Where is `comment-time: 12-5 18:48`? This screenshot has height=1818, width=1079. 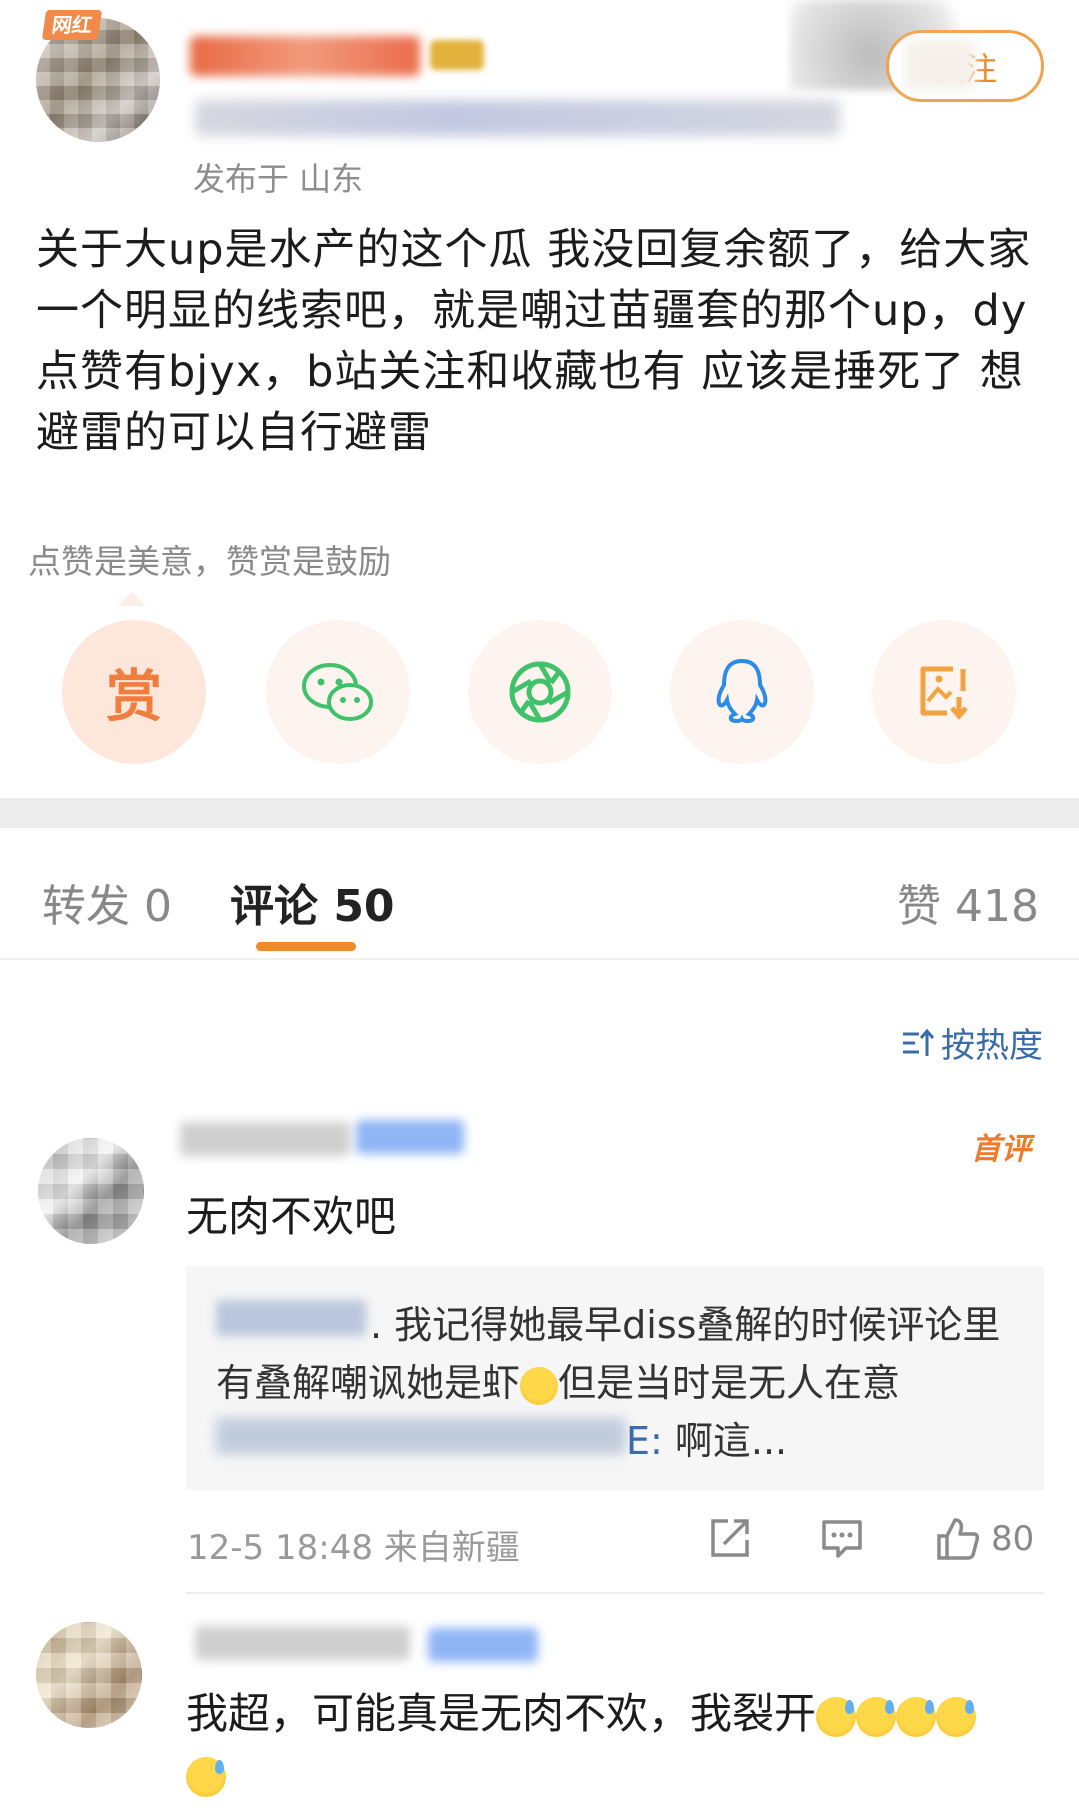
comment-time: 12-5 18:48 is located at coordinates (280, 1548).